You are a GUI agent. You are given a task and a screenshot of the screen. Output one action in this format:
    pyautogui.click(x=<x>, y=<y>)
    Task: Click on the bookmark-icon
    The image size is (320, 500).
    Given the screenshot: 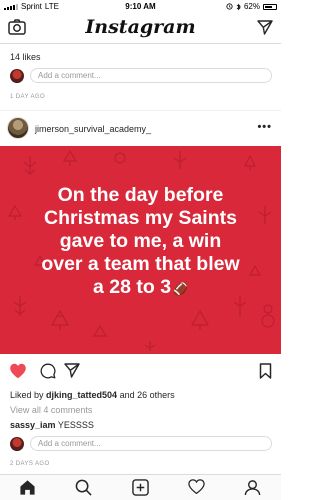 What is the action you would take?
    pyautogui.click(x=265, y=371)
    